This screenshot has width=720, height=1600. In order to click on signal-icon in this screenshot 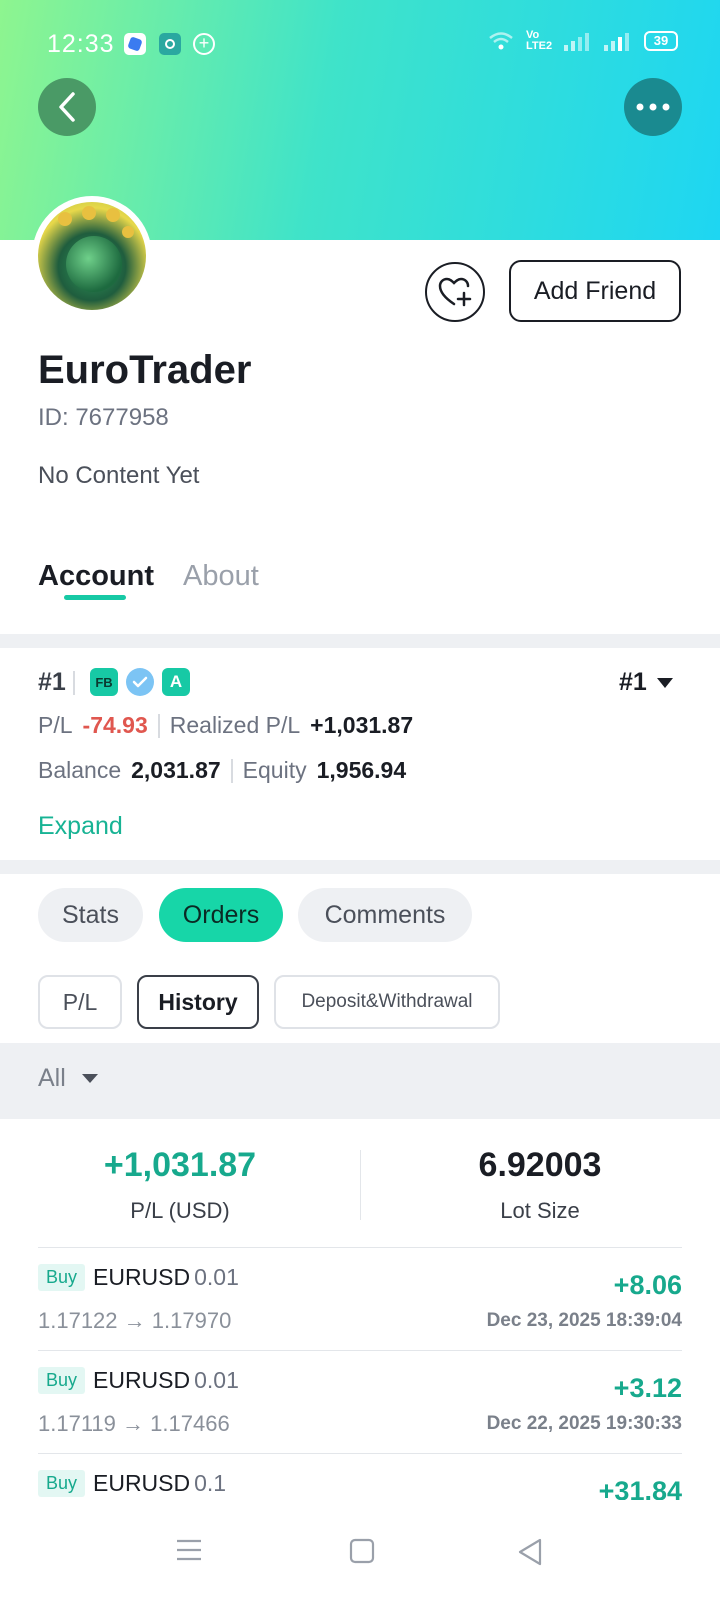, I will do `click(576, 42)`.